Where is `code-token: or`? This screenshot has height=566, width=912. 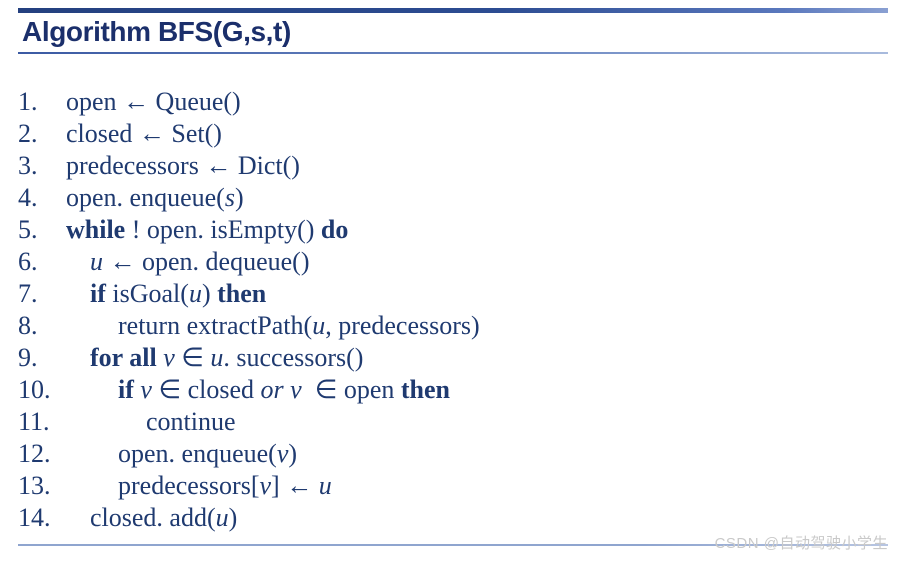 code-token: or is located at coordinates (272, 389).